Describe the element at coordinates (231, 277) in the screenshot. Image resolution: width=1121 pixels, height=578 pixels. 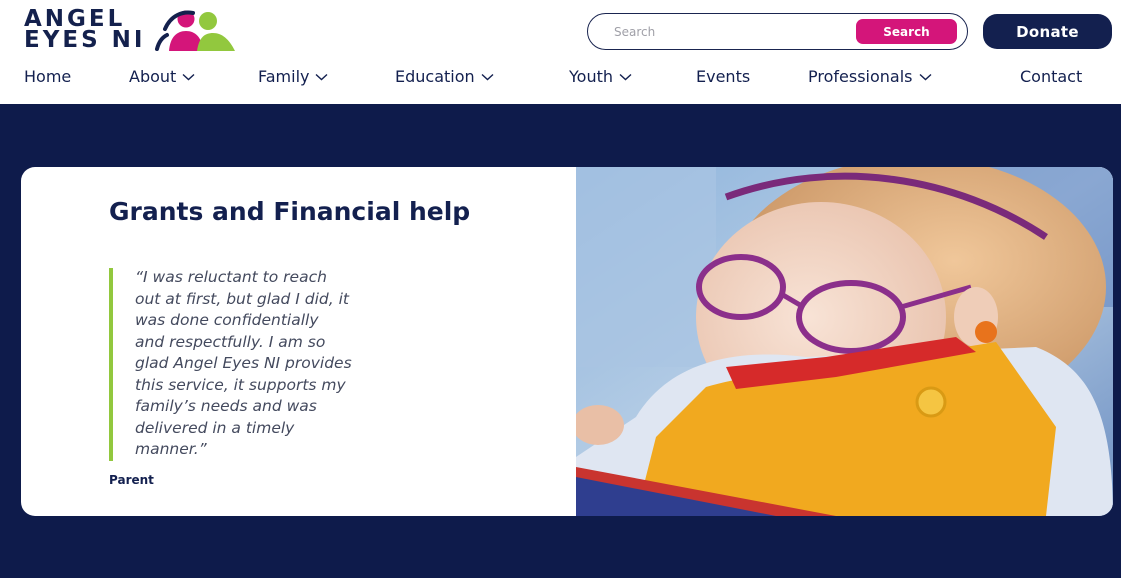
I see `quote-line: “I was reluctant to reach` at that location.